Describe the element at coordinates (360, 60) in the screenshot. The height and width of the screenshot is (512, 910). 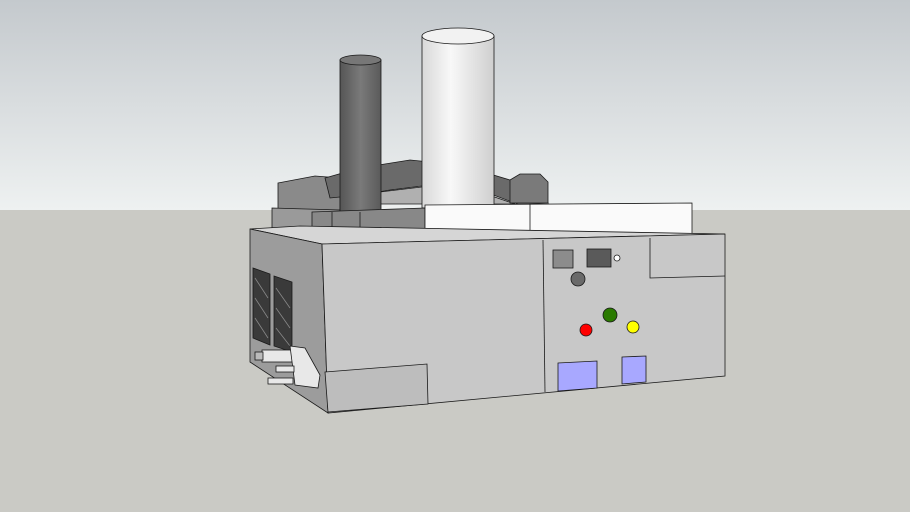
I see `dark-chimney-top` at that location.